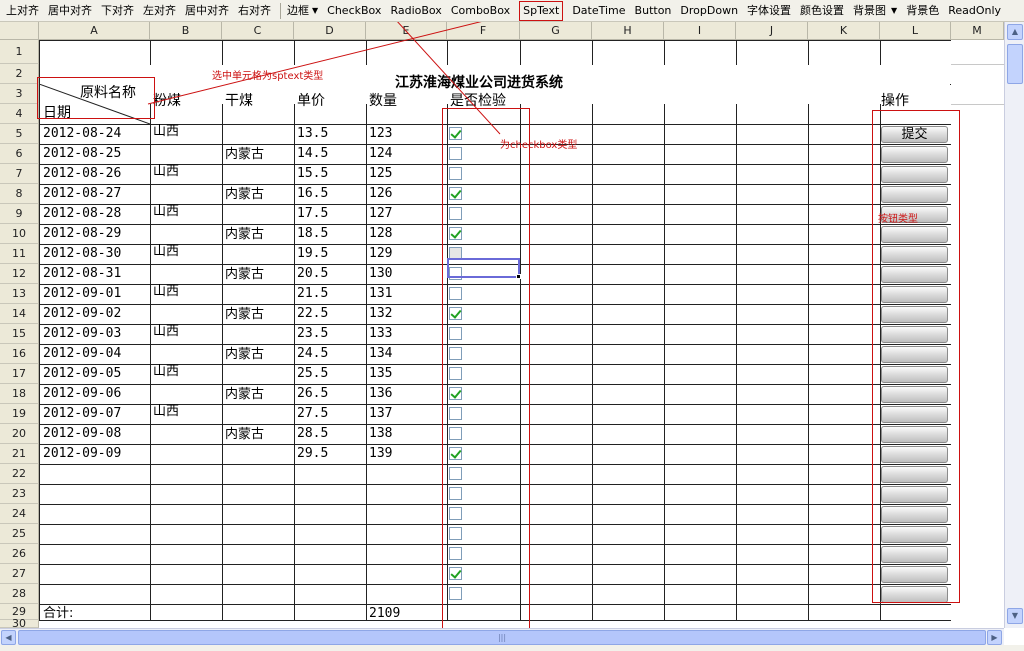  What do you see at coordinates (207, 11) in the screenshot?
I see `align-center-button: 居中对齐` at bounding box center [207, 11].